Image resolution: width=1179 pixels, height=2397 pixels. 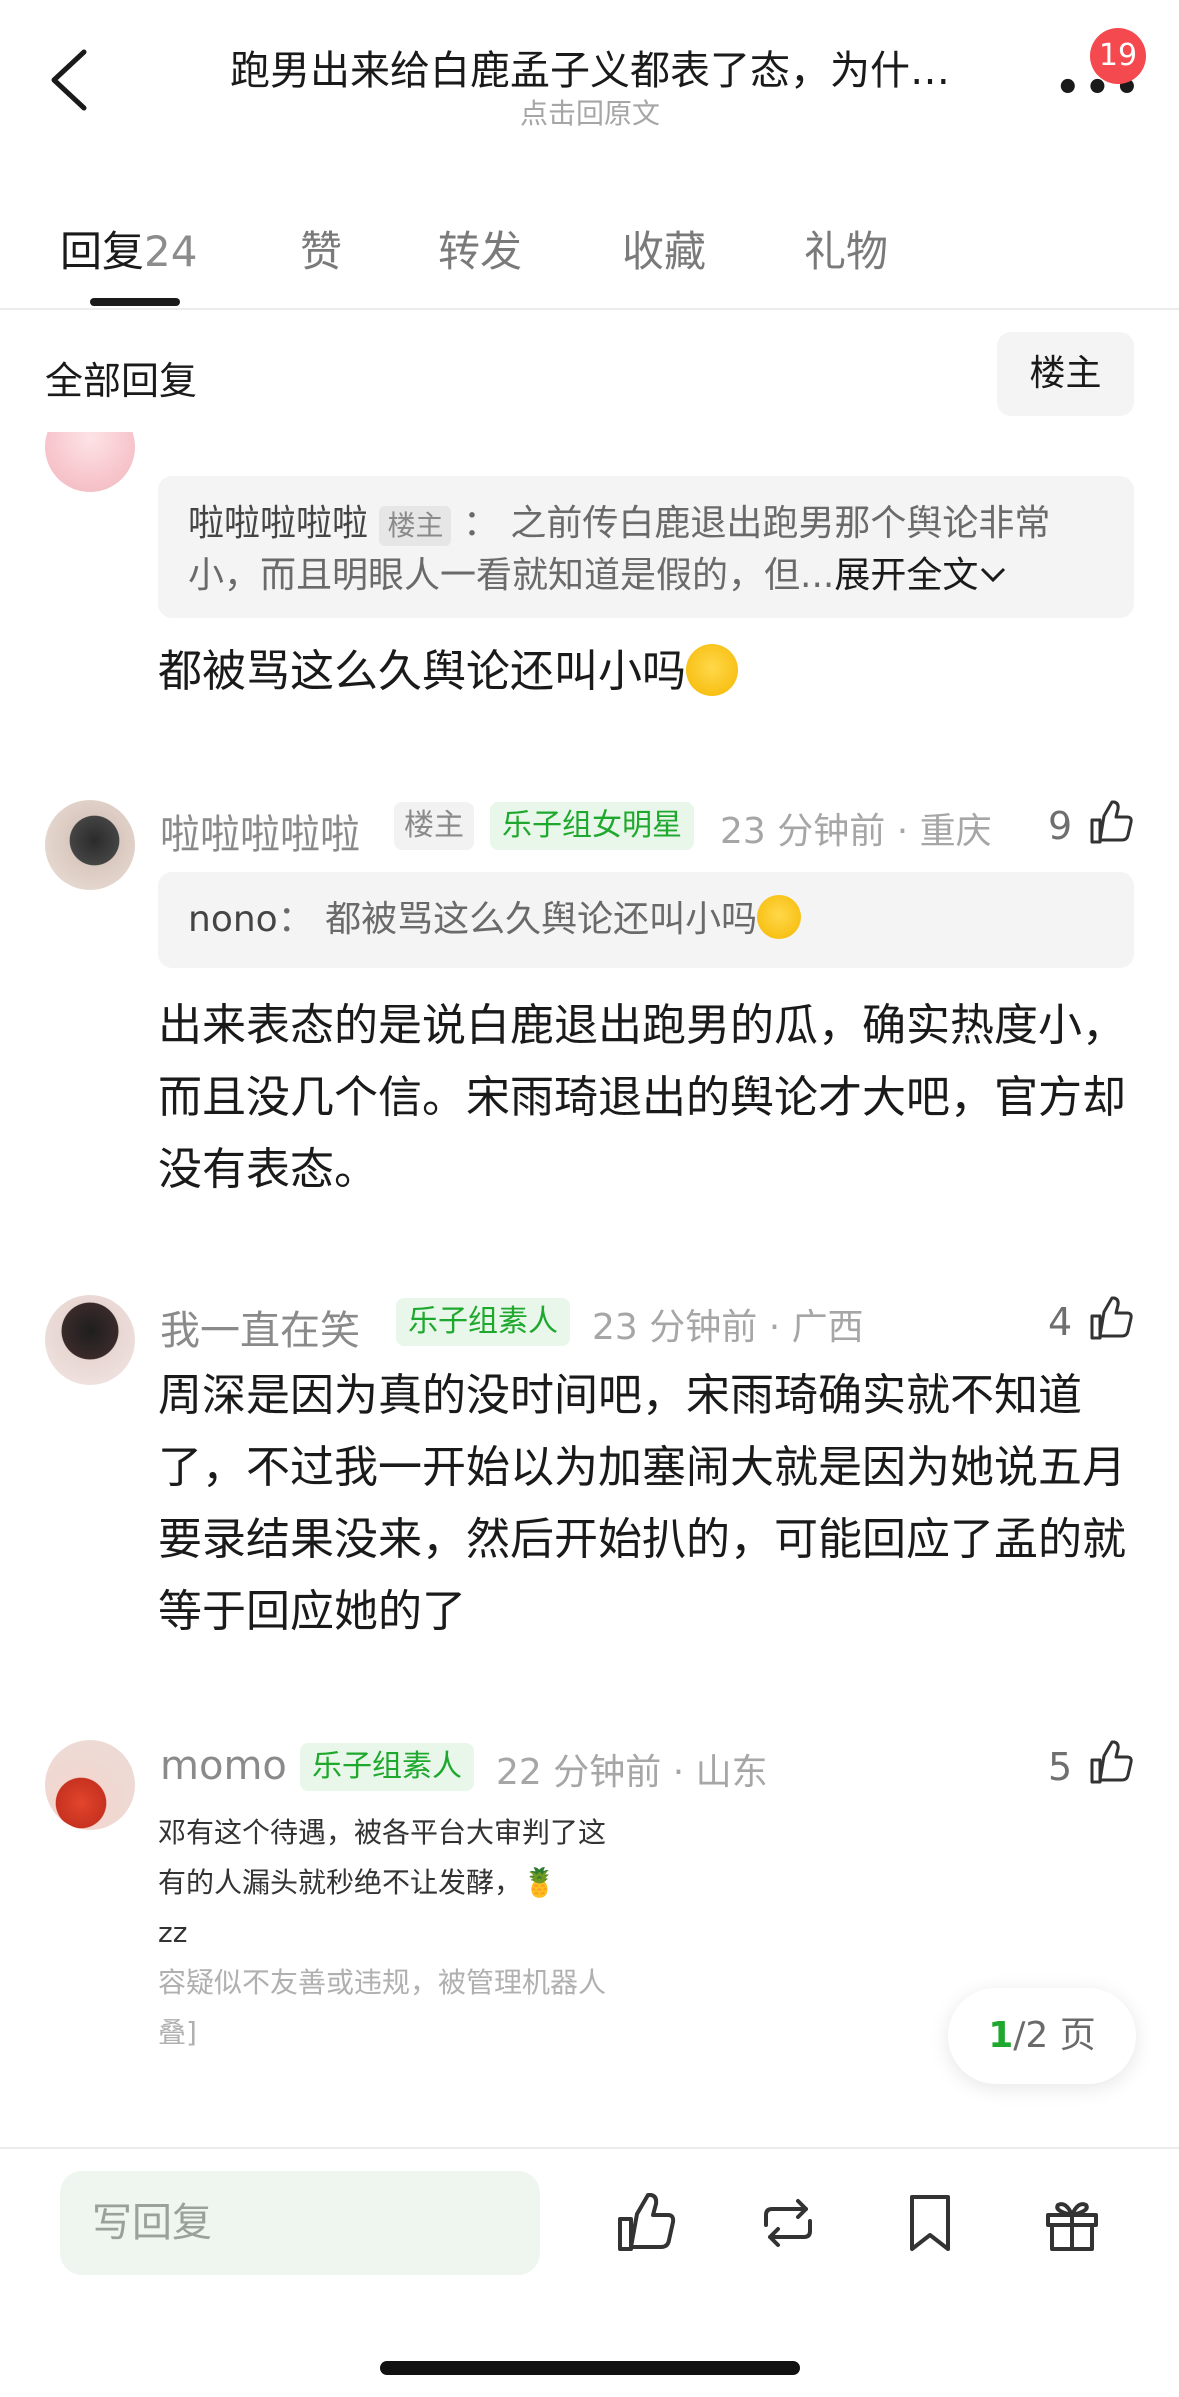 What do you see at coordinates (357, 1882) in the screenshot?
I see `folded-line: 有的人漏头就秒绝不让发酵，🍍` at bounding box center [357, 1882].